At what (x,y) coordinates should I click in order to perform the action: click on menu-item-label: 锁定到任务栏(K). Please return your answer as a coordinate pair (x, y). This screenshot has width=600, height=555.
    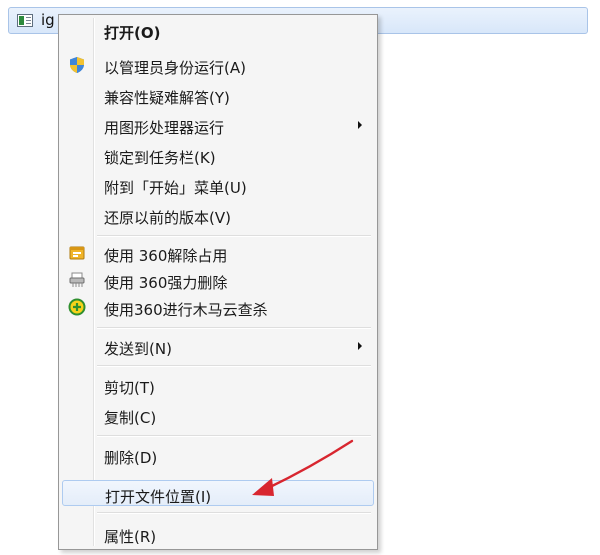
    Looking at the image, I should click on (160, 158).